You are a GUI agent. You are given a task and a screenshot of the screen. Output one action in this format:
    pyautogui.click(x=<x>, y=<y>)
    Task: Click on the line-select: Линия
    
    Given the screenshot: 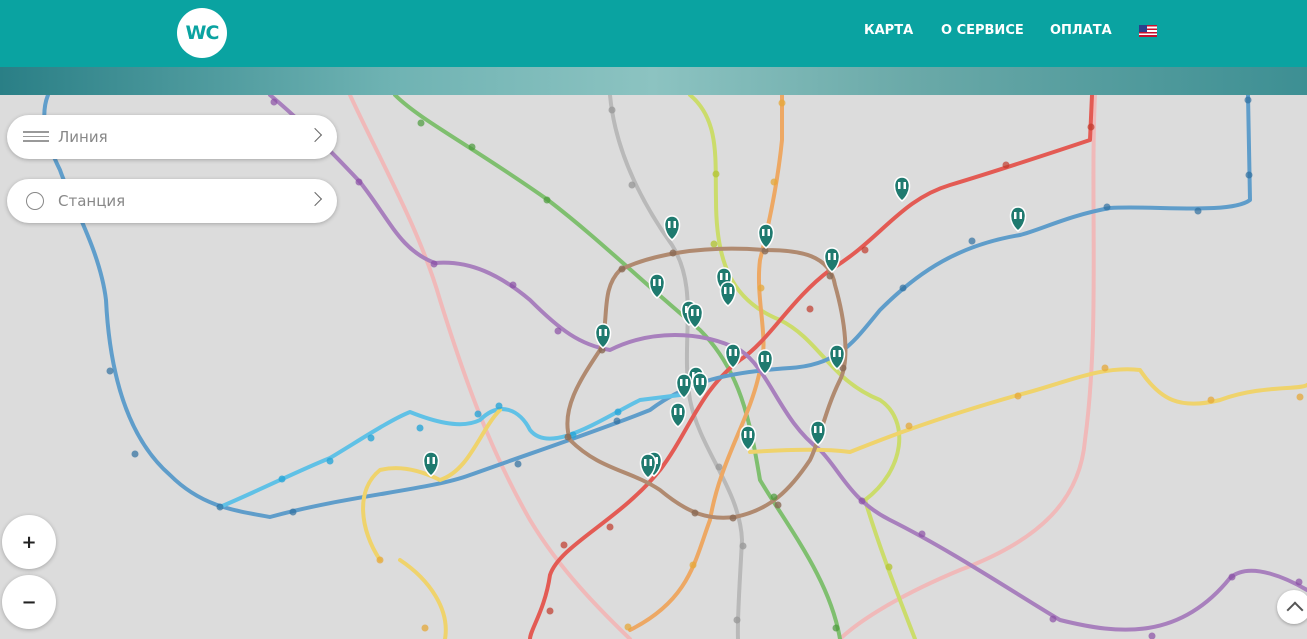 What is the action you would take?
    pyautogui.click(x=172, y=137)
    